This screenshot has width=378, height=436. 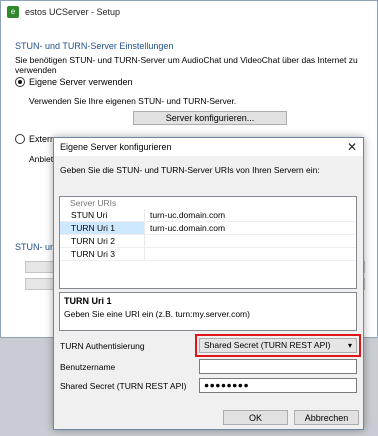 What do you see at coordinates (116, 147) in the screenshot?
I see `dialog-title: Eigene Server konfigurieren` at bounding box center [116, 147].